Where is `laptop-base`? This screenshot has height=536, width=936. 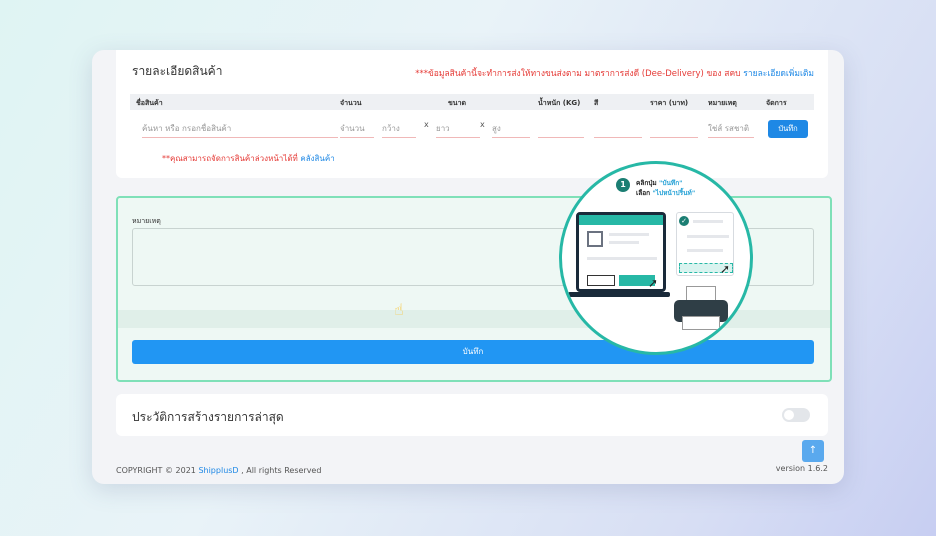 laptop-base is located at coordinates (619, 294).